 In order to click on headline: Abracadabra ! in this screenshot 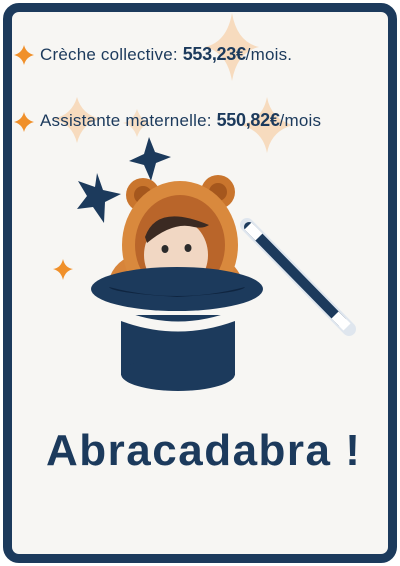, I will do `click(204, 450)`.